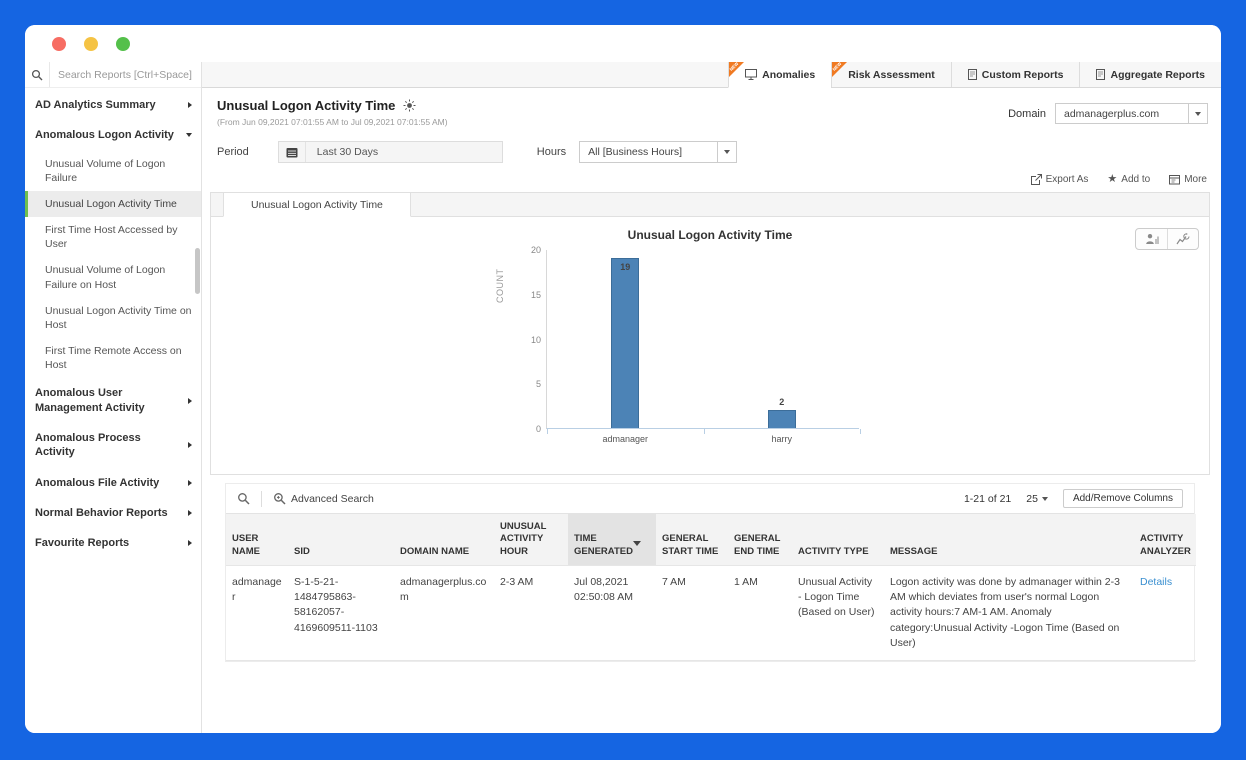  Describe the element at coordinates (658, 152) in the screenshot. I see `hours-select: All [Business Hours]` at that location.